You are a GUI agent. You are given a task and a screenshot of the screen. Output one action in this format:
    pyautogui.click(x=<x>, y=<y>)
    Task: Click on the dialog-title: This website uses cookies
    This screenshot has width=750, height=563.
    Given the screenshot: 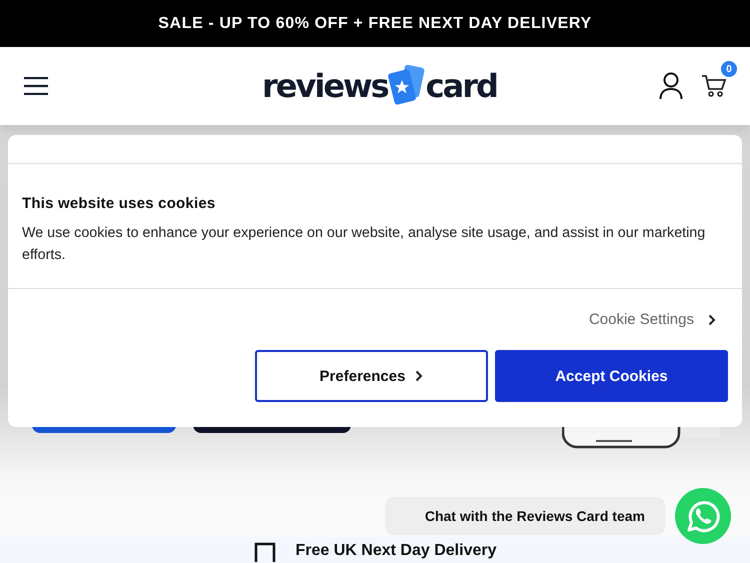 What is the action you would take?
    pyautogui.click(x=119, y=203)
    